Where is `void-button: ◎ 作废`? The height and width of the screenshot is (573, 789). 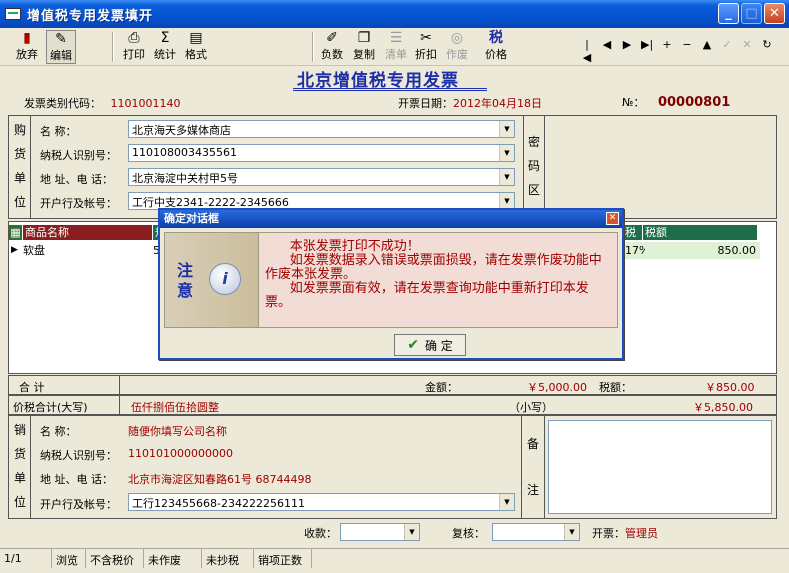 void-button: ◎ 作废 is located at coordinates (457, 47).